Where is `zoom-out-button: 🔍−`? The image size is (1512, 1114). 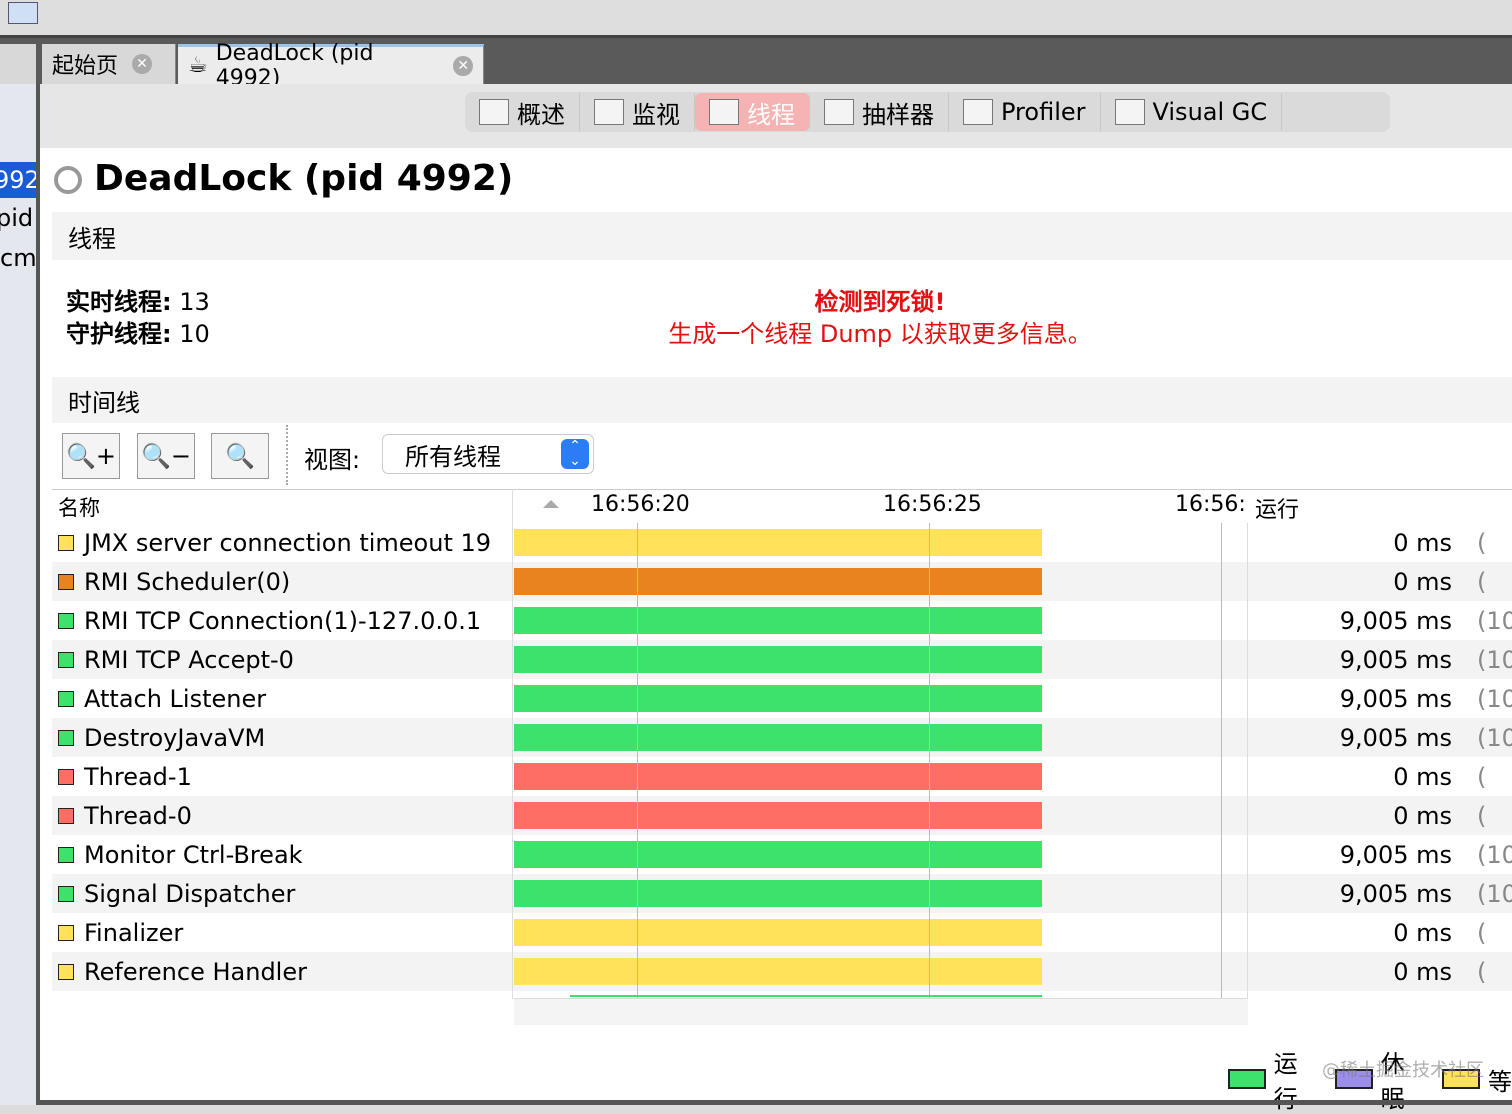 zoom-out-button: 🔍− is located at coordinates (166, 456).